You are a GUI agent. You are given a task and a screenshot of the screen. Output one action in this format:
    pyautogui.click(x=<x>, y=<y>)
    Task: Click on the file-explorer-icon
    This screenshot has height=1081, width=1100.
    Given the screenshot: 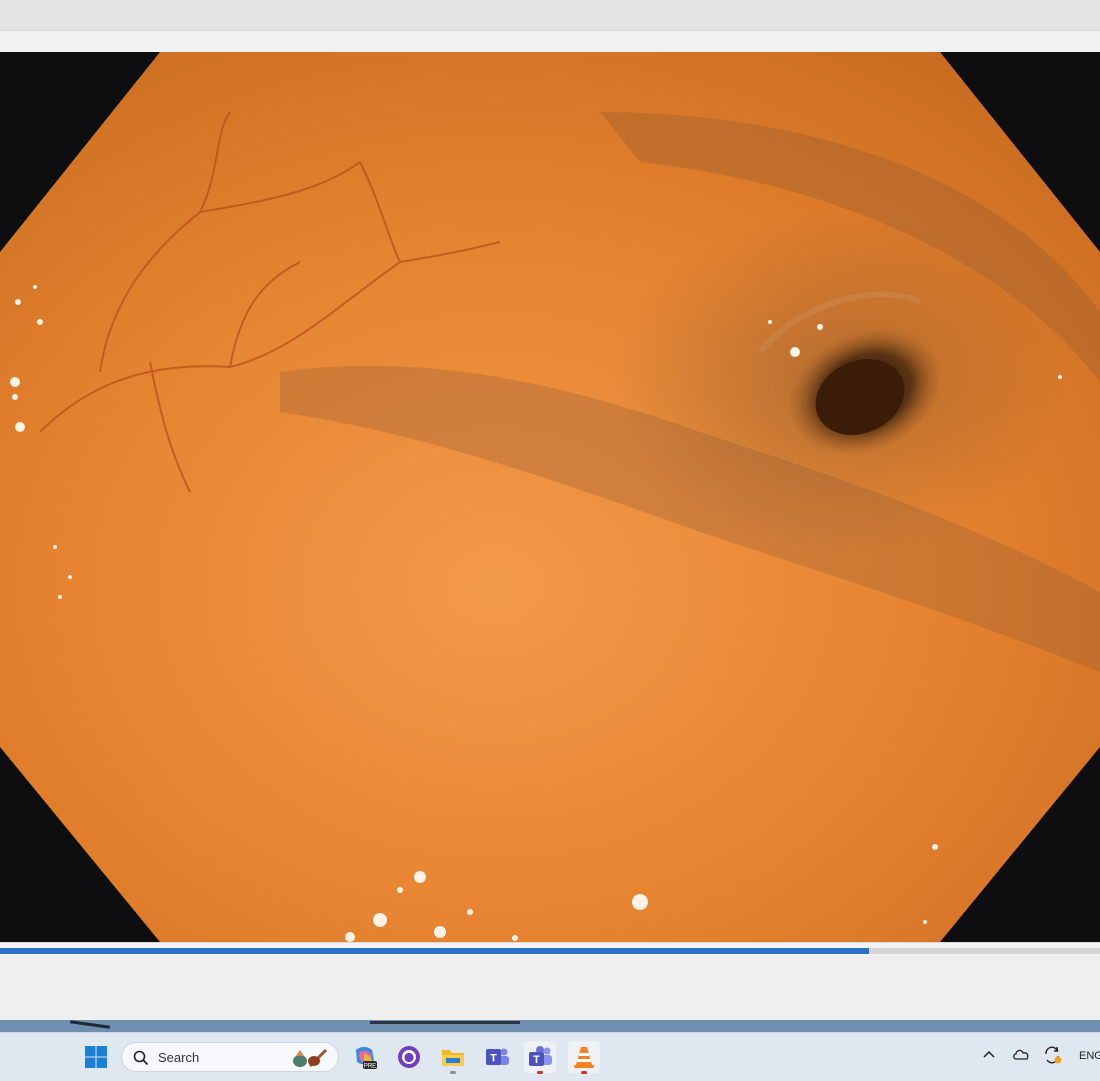 What is the action you would take?
    pyautogui.click(x=453, y=1057)
    